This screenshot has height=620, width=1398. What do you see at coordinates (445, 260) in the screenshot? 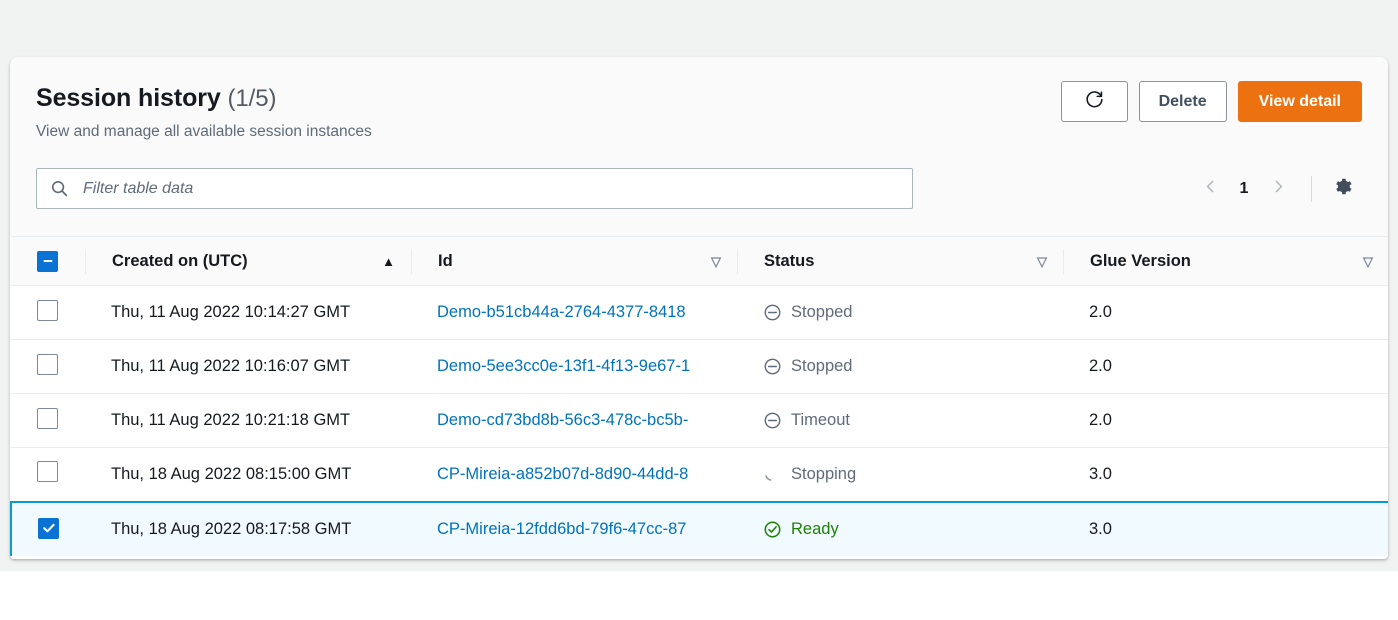
I see `column-header-id-label: Id` at bounding box center [445, 260].